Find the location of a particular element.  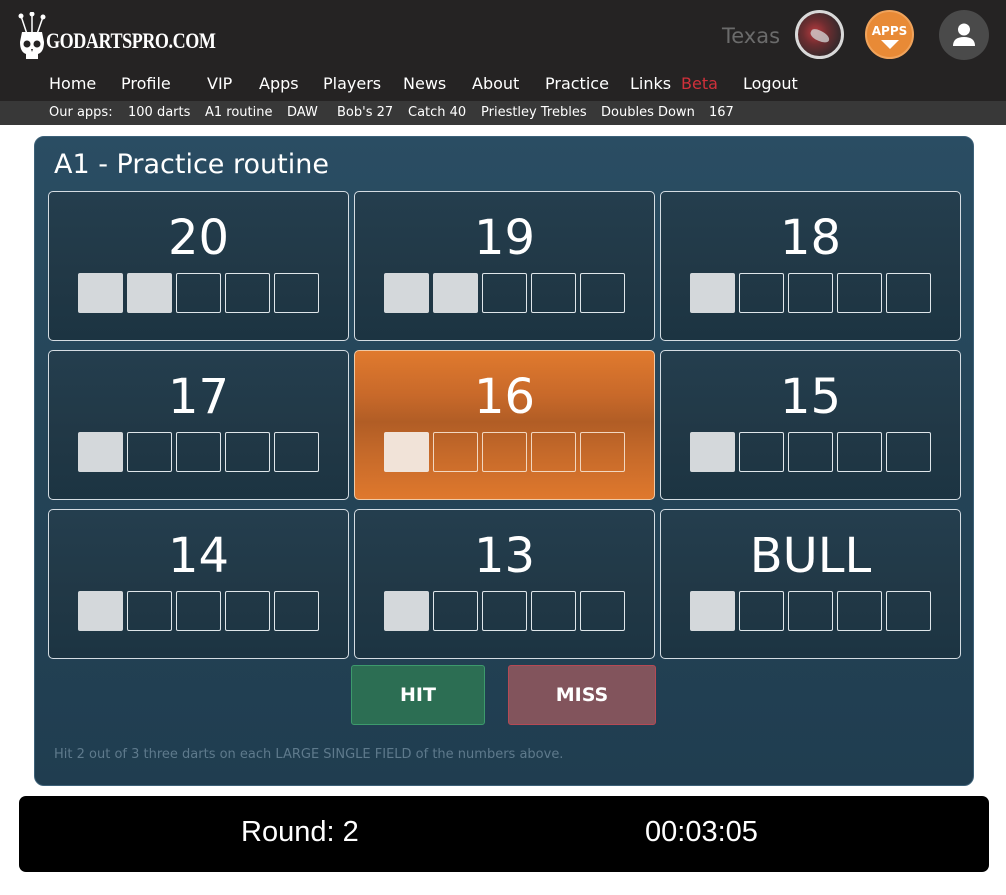

panel-title: A1 - Practice routine is located at coordinates (191, 164).